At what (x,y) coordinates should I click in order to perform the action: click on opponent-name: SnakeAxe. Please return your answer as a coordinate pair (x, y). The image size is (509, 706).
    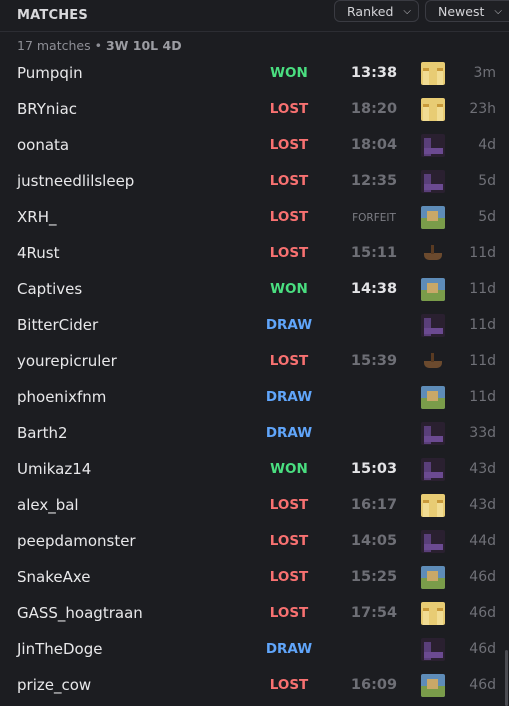
    Looking at the image, I should click on (54, 577).